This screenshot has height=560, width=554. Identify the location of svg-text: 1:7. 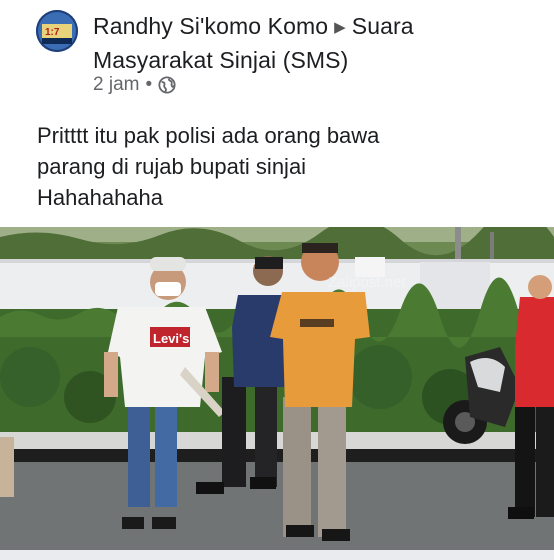
(52, 32).